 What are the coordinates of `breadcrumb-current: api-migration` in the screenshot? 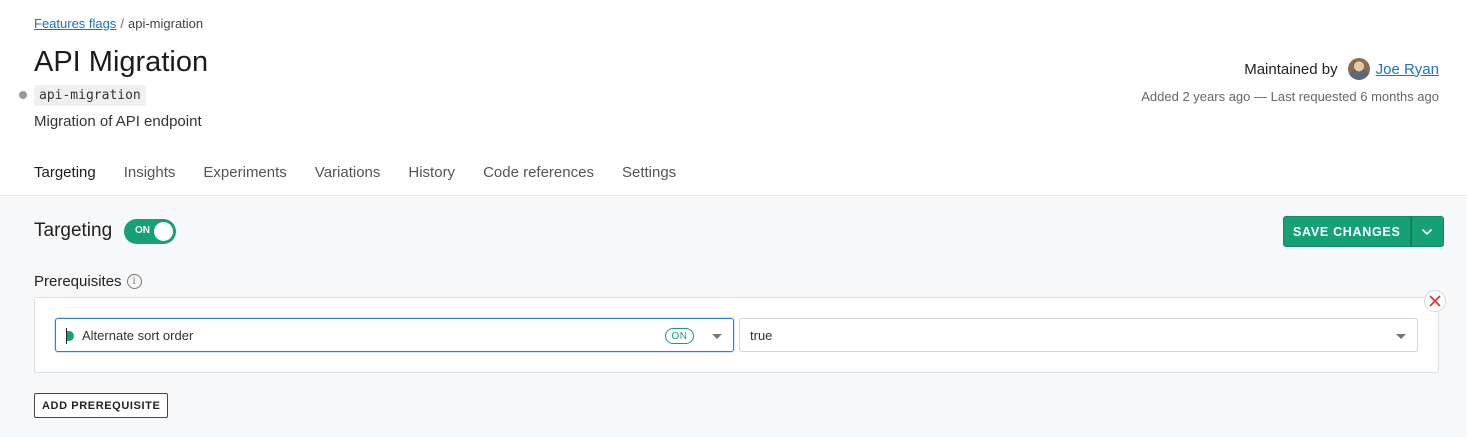 It's located at (166, 23).